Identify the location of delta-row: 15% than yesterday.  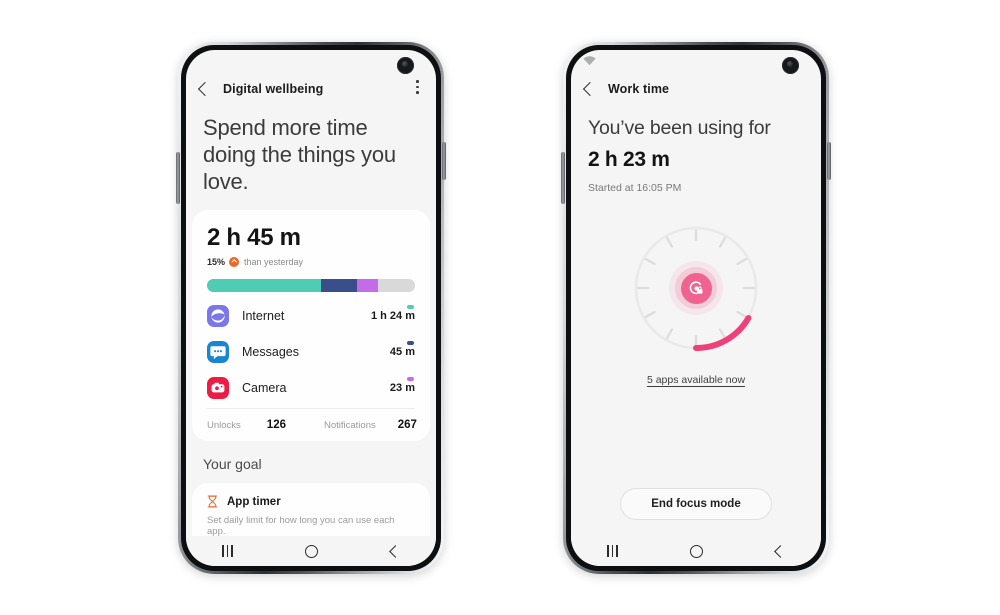
(311, 262).